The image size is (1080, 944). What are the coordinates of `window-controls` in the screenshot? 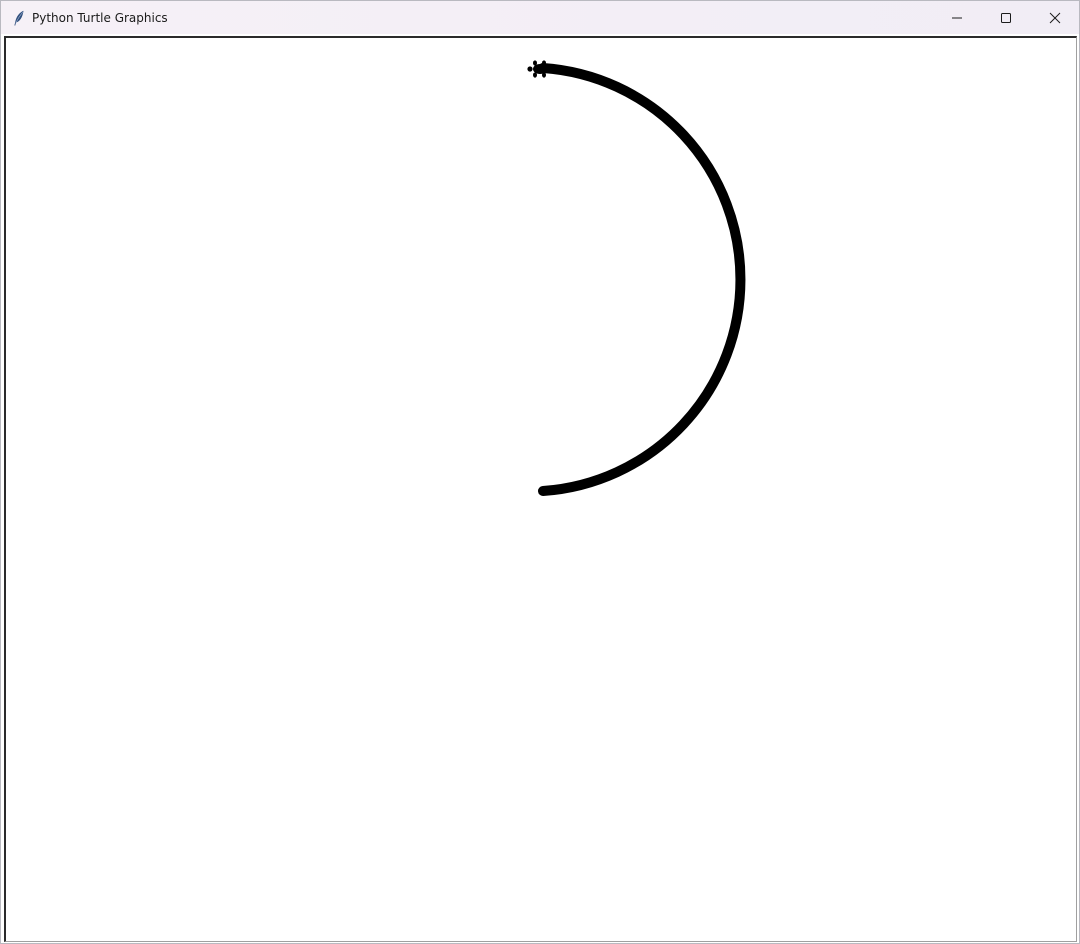 It's located at (1005, 17).